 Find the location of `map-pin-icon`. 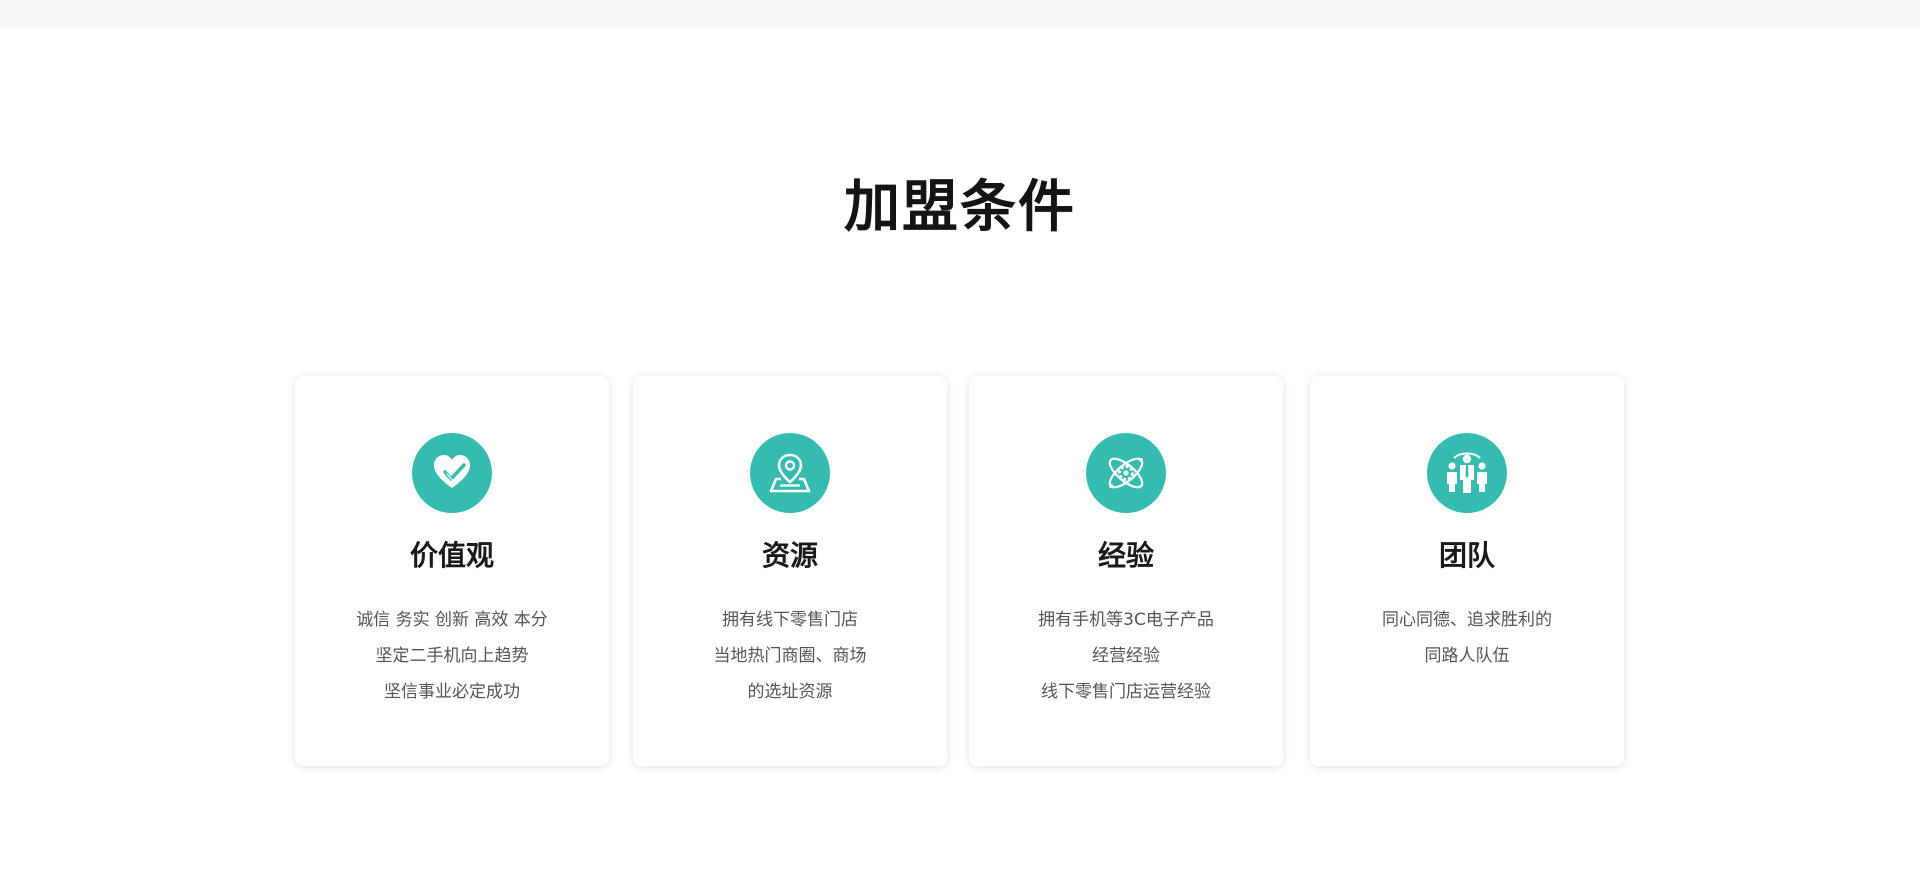

map-pin-icon is located at coordinates (790, 473).